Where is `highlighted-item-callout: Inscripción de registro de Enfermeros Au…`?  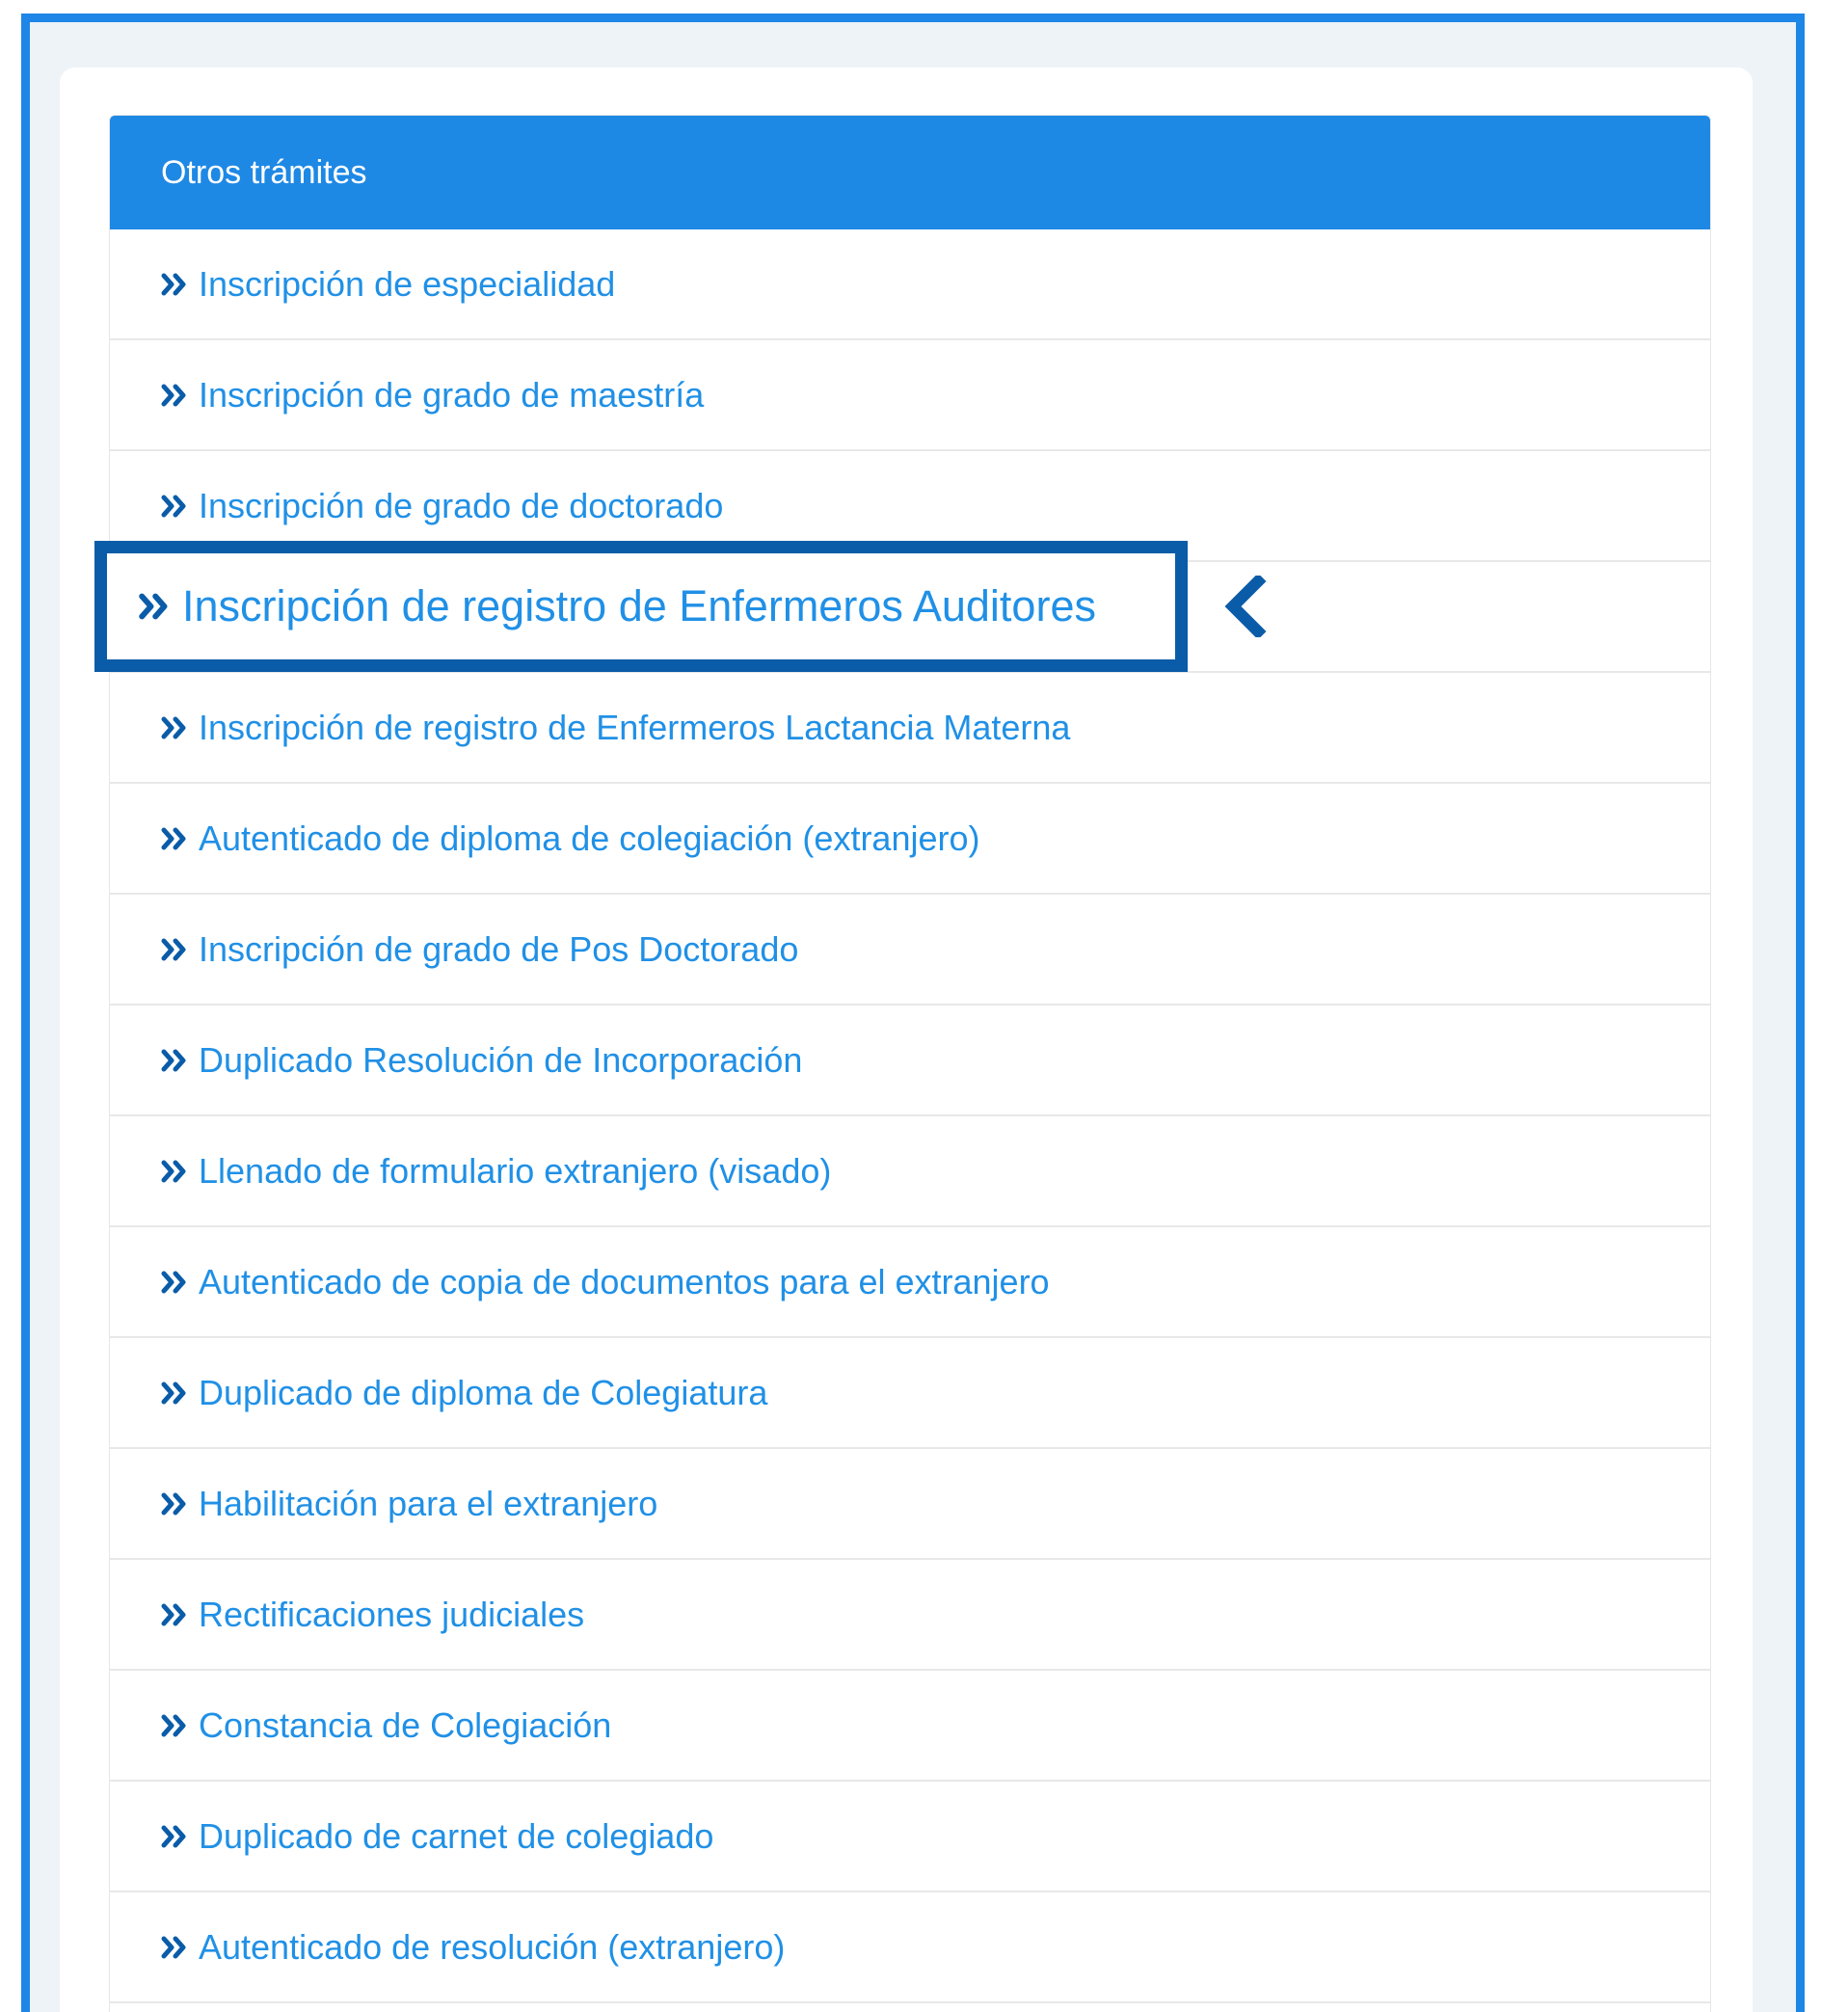 highlighted-item-callout: Inscripción de registro de Enfermeros Au… is located at coordinates (641, 606).